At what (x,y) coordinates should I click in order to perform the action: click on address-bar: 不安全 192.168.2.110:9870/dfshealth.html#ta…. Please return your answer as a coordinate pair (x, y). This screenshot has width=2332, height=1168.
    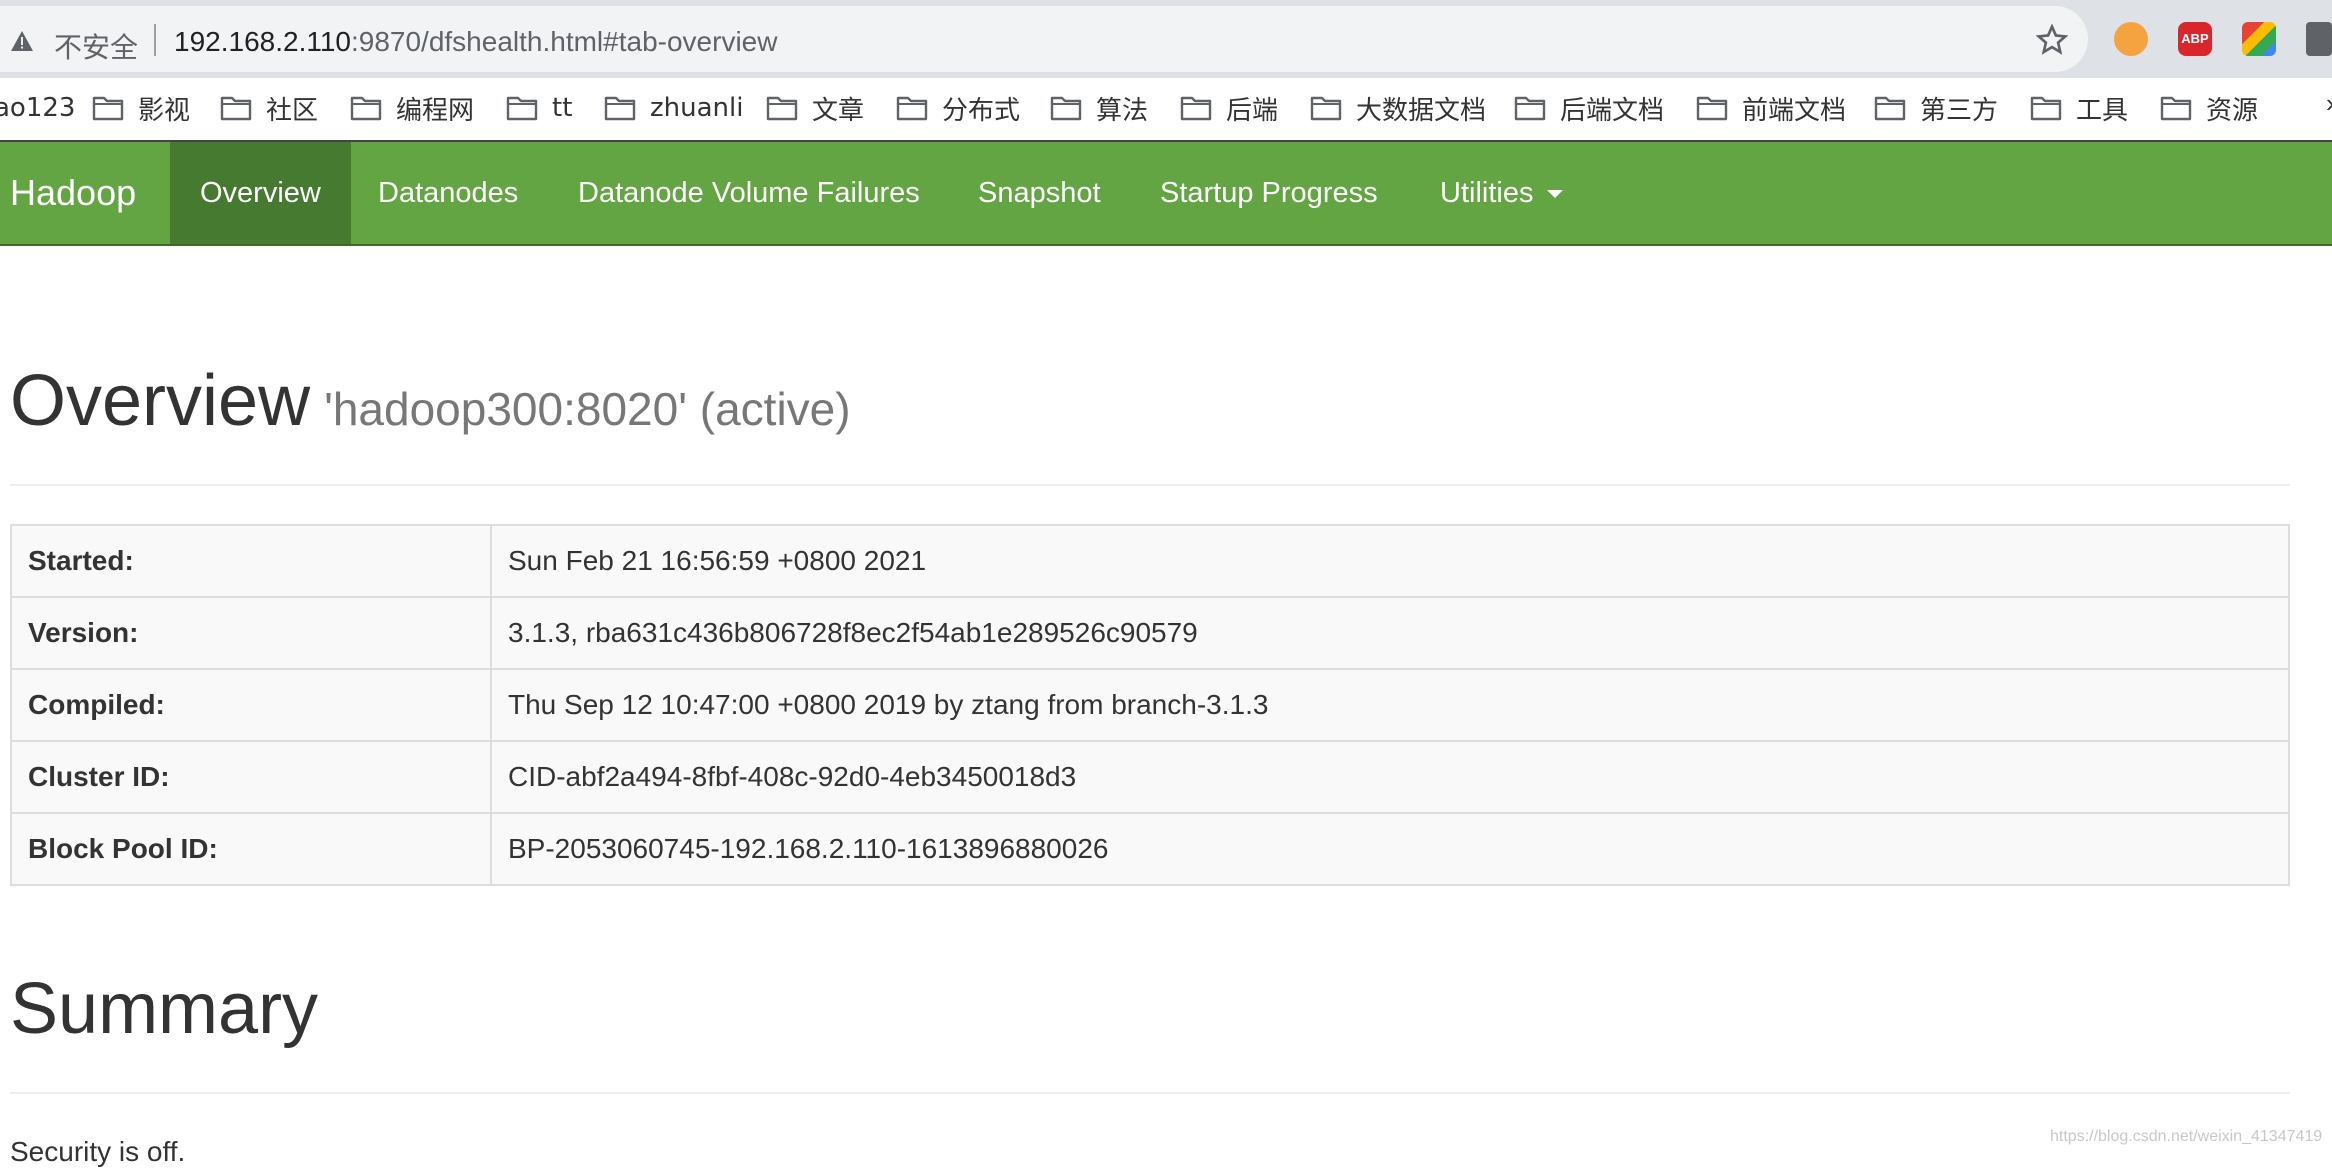
    Looking at the image, I should click on (1044, 39).